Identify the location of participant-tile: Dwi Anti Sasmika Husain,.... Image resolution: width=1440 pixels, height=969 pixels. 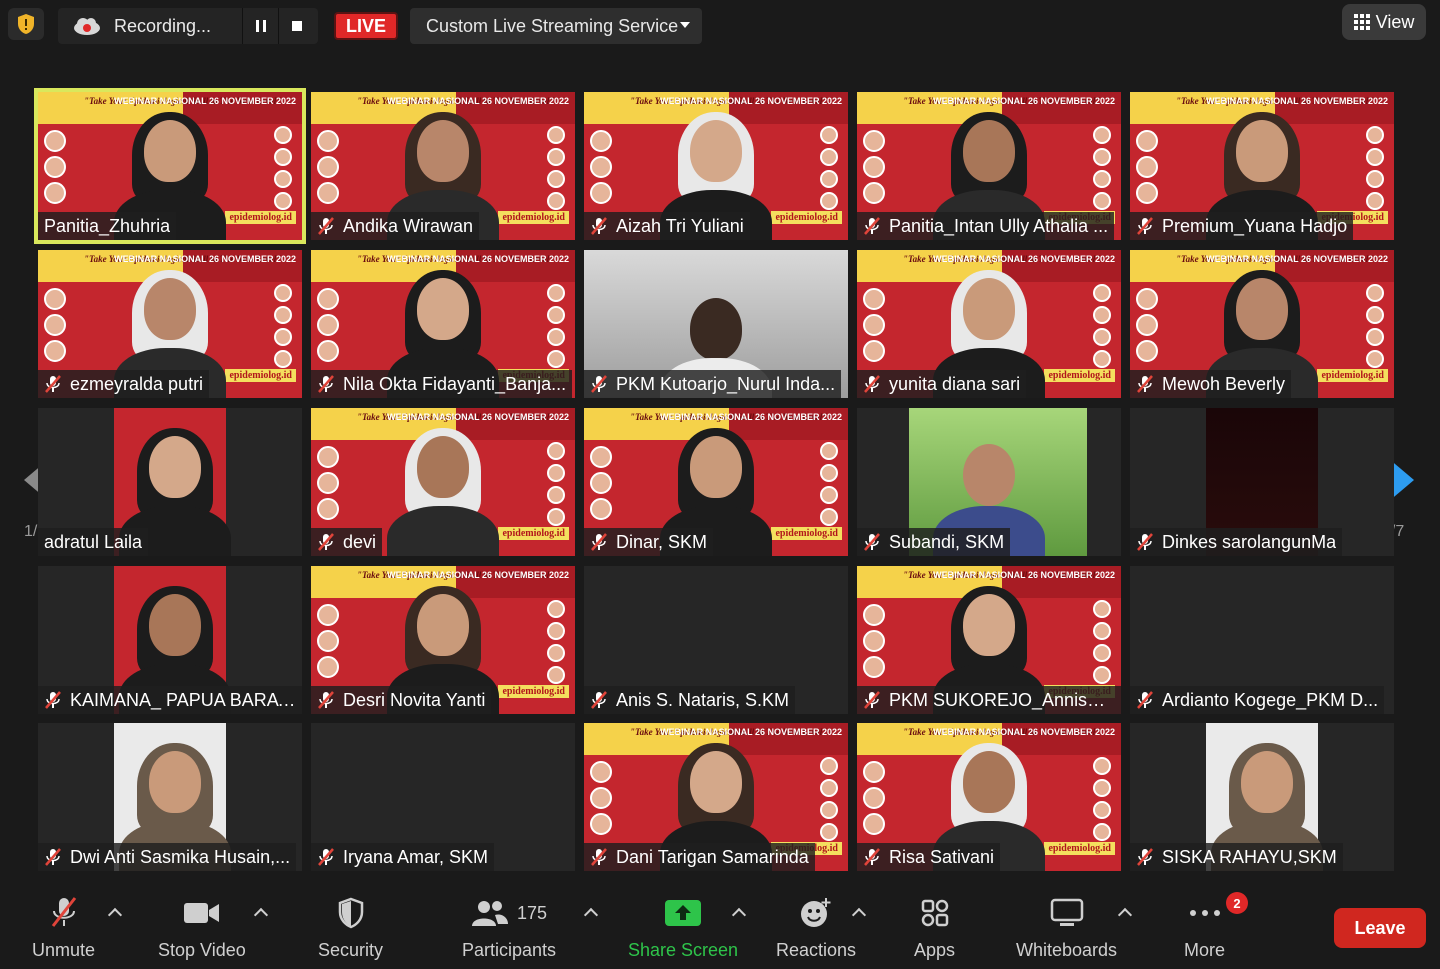
(170, 797).